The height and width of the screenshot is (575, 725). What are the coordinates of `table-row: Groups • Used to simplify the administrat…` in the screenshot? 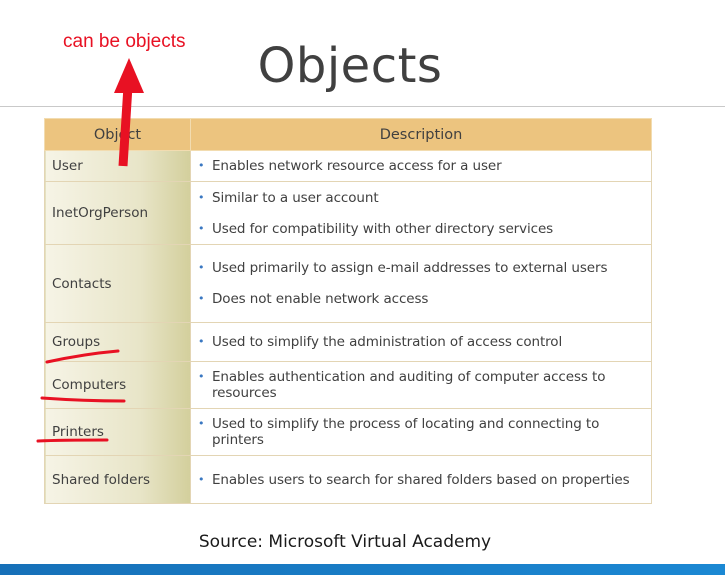 It's located at (348, 342).